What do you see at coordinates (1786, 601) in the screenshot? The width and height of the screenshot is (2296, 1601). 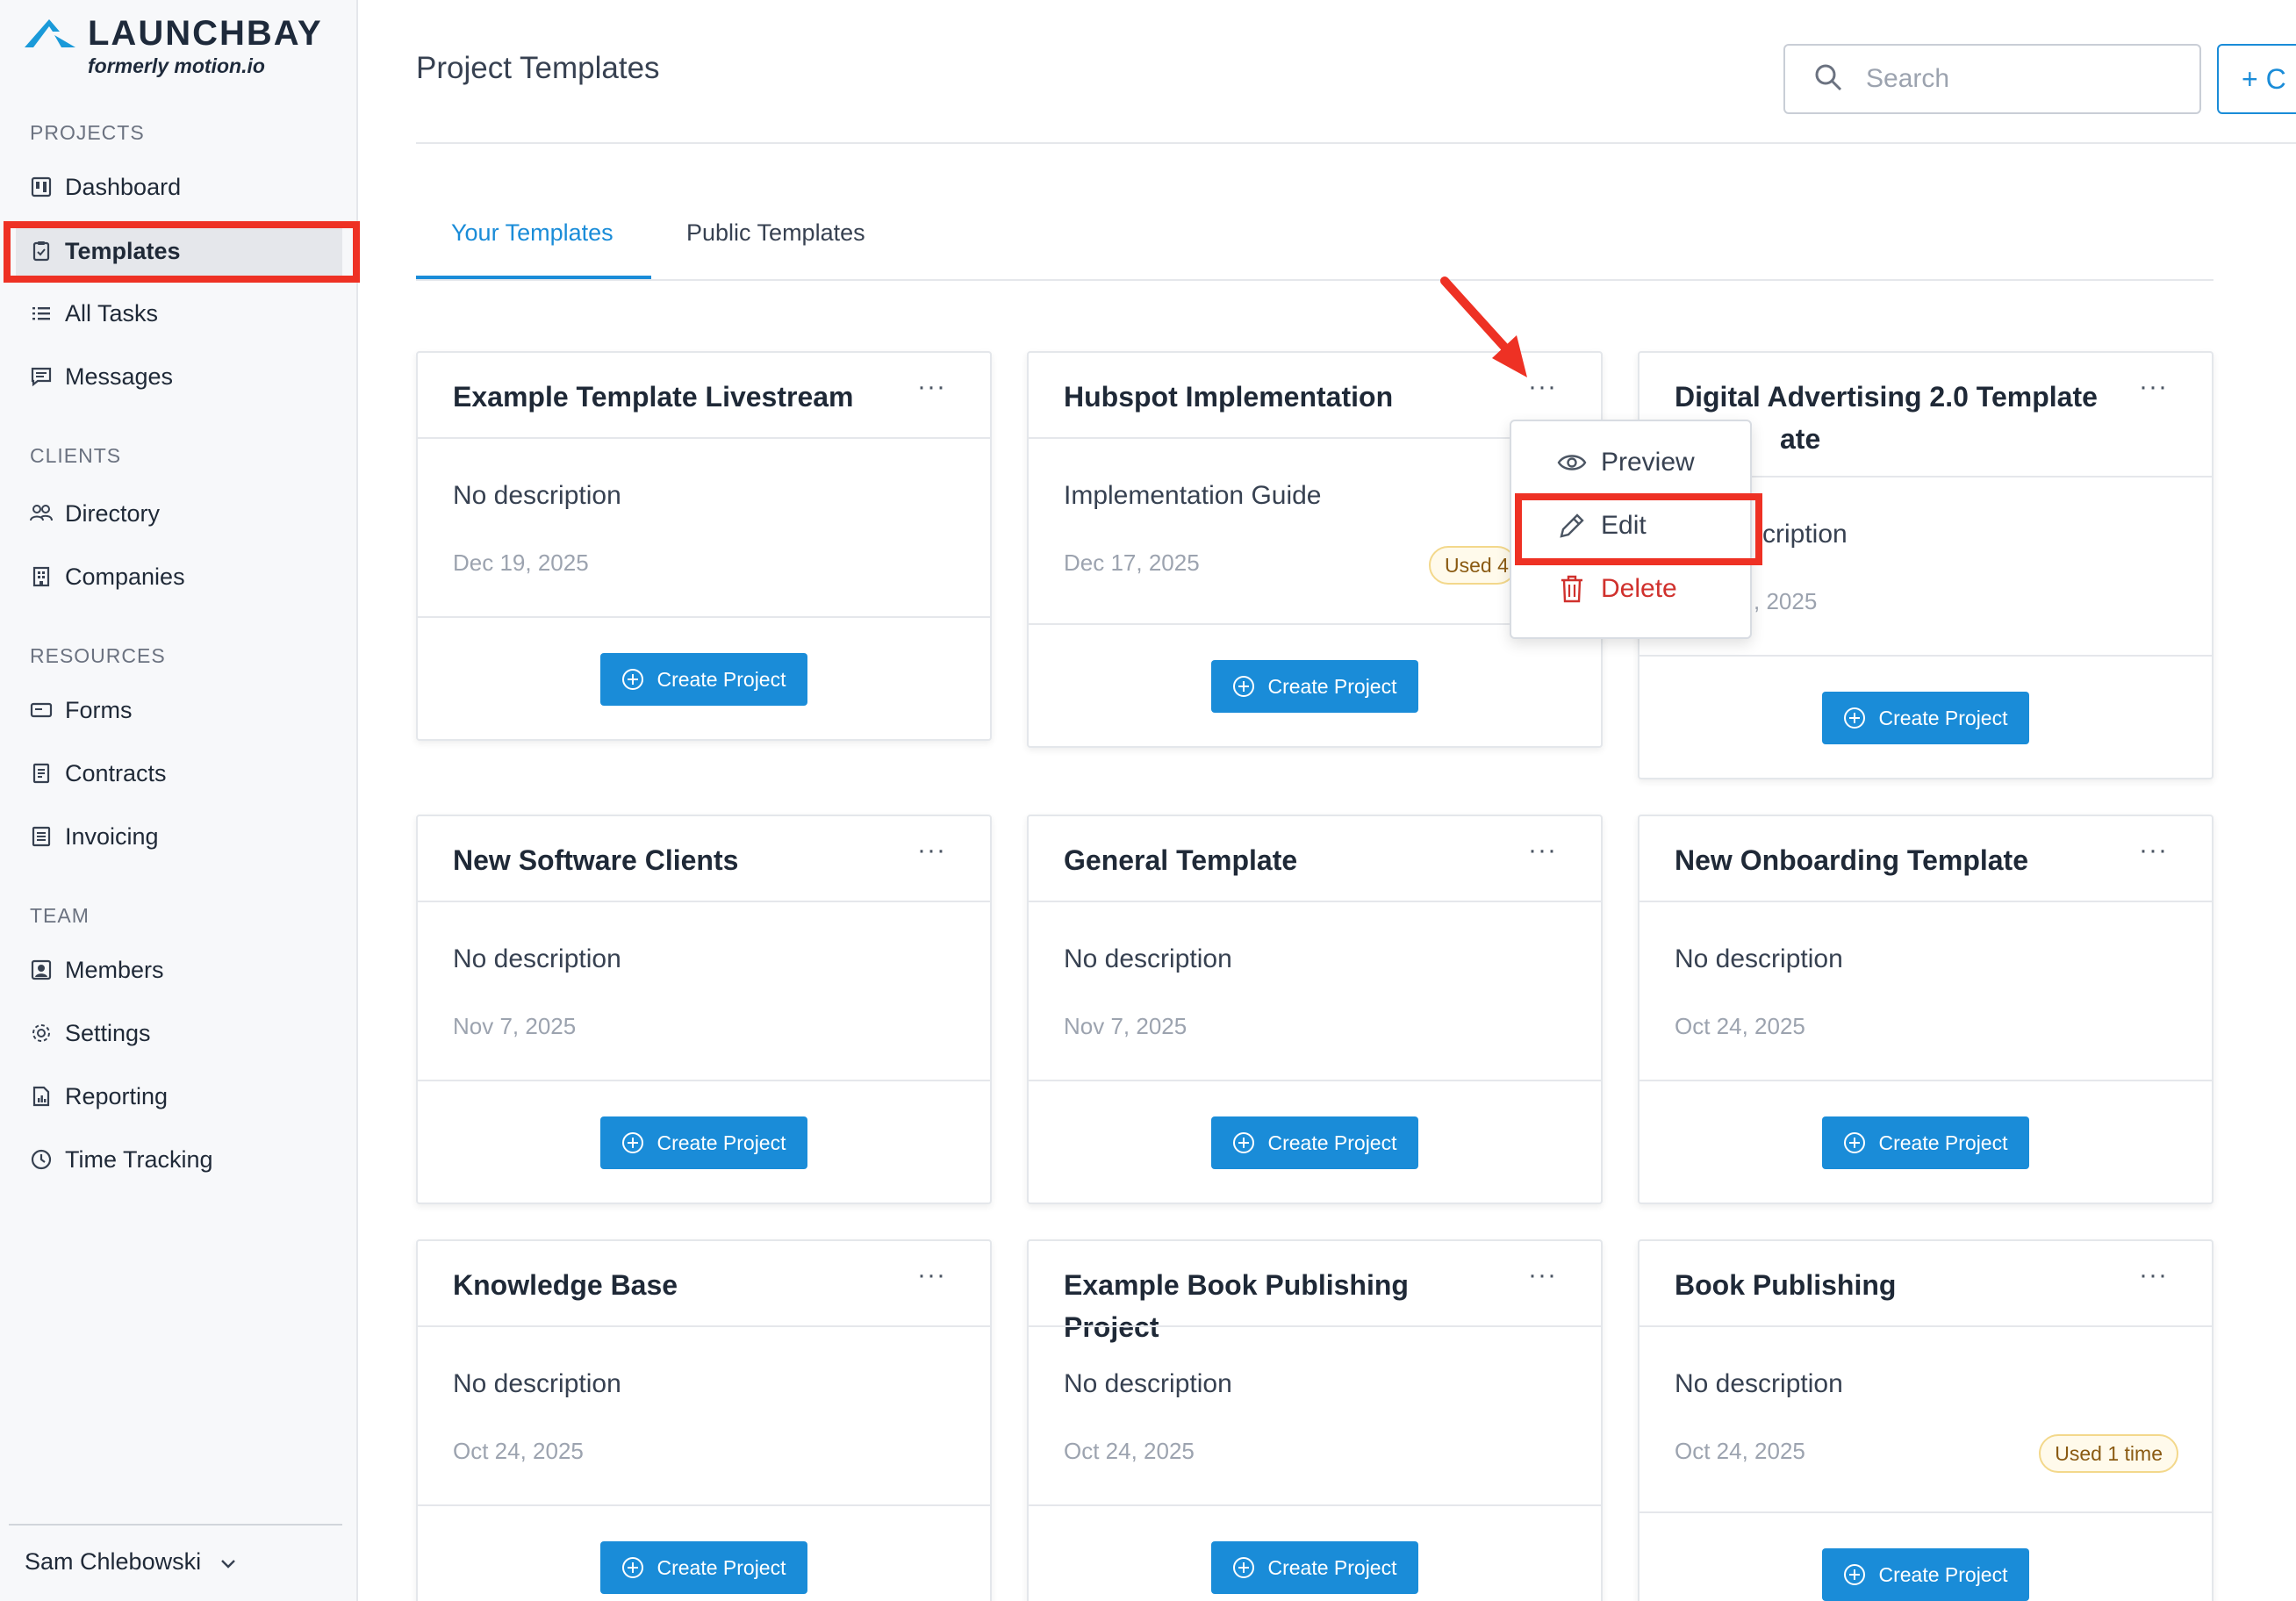 I see `template-date: , 2025` at bounding box center [1786, 601].